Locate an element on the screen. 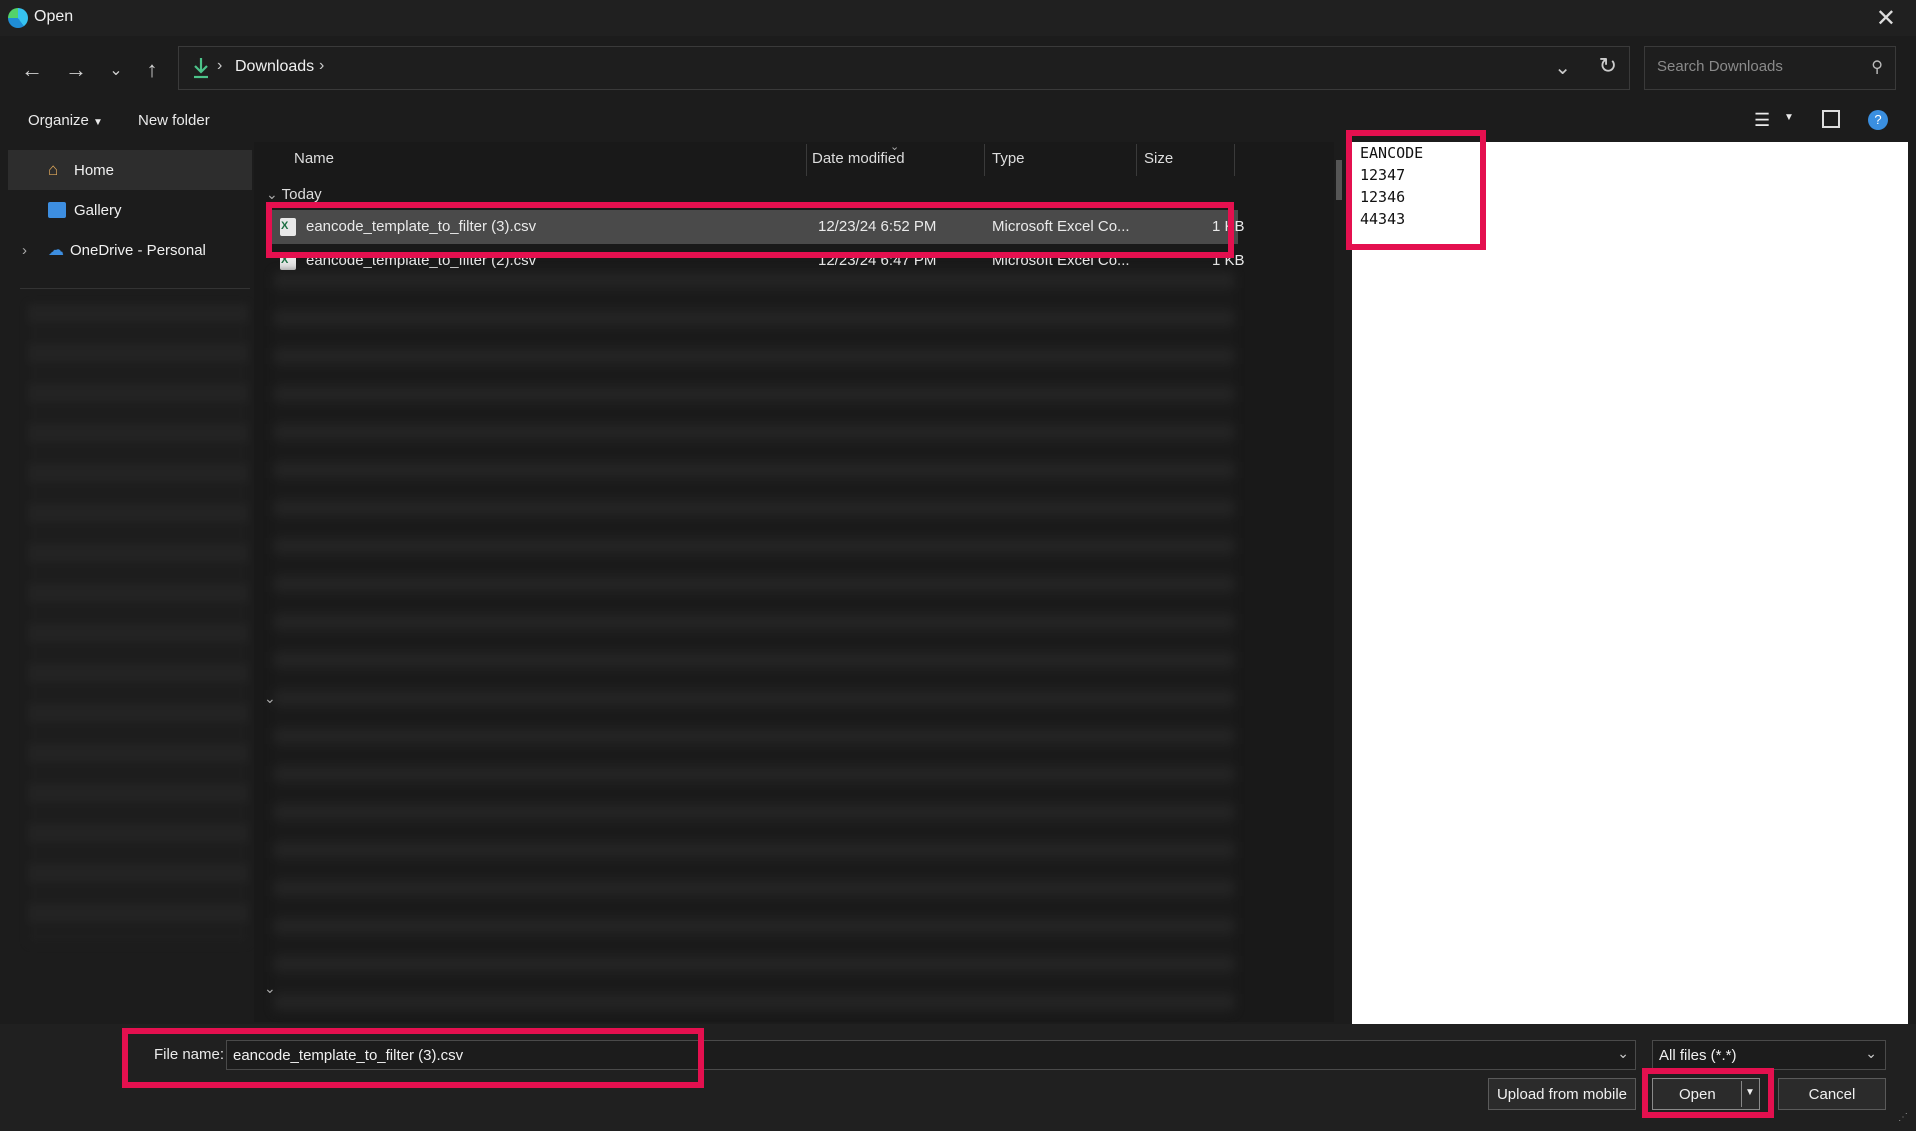  open-button: Open ▼ is located at coordinates (1706, 1094).